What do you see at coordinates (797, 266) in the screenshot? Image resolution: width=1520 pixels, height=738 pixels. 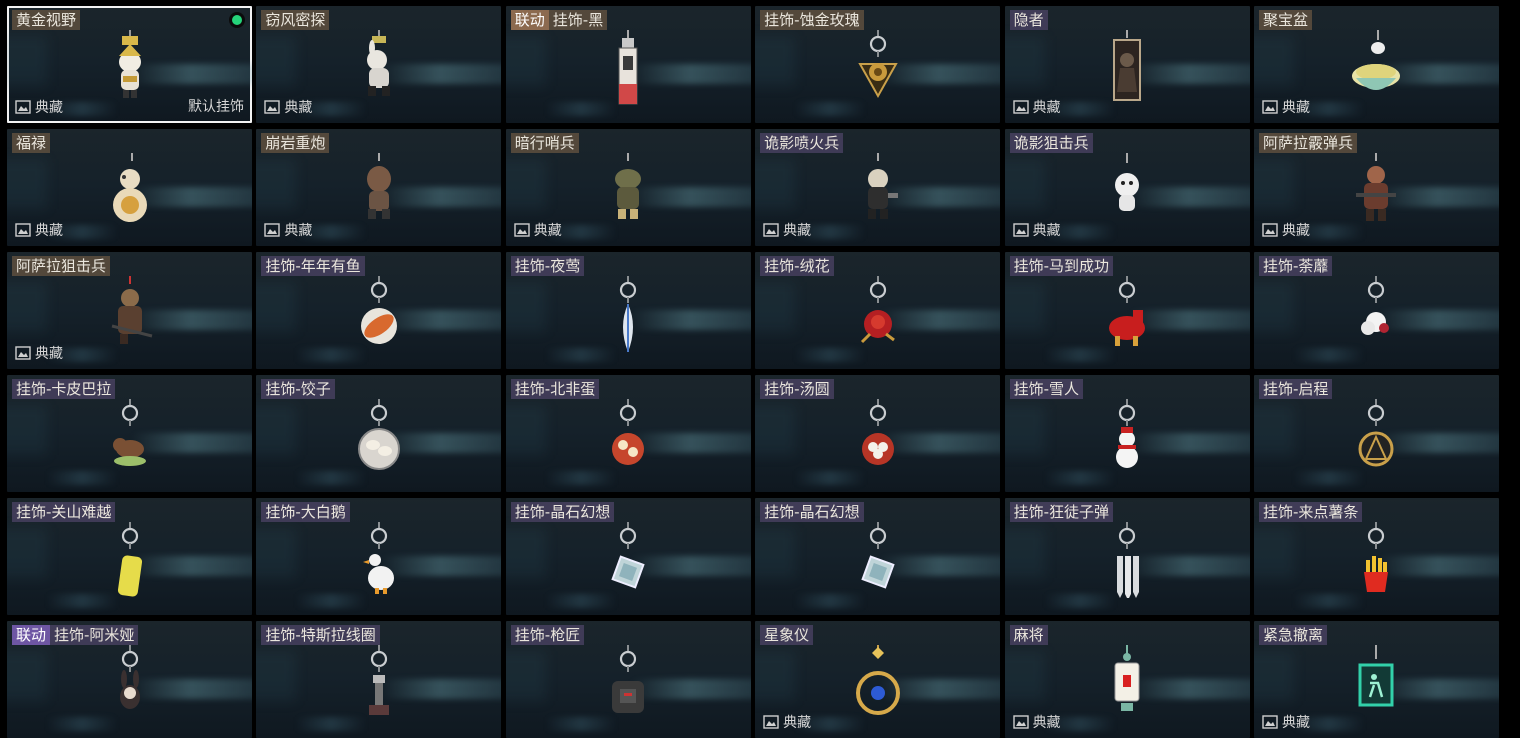 I see `charm-name-tag: 挂饰-绒花` at bounding box center [797, 266].